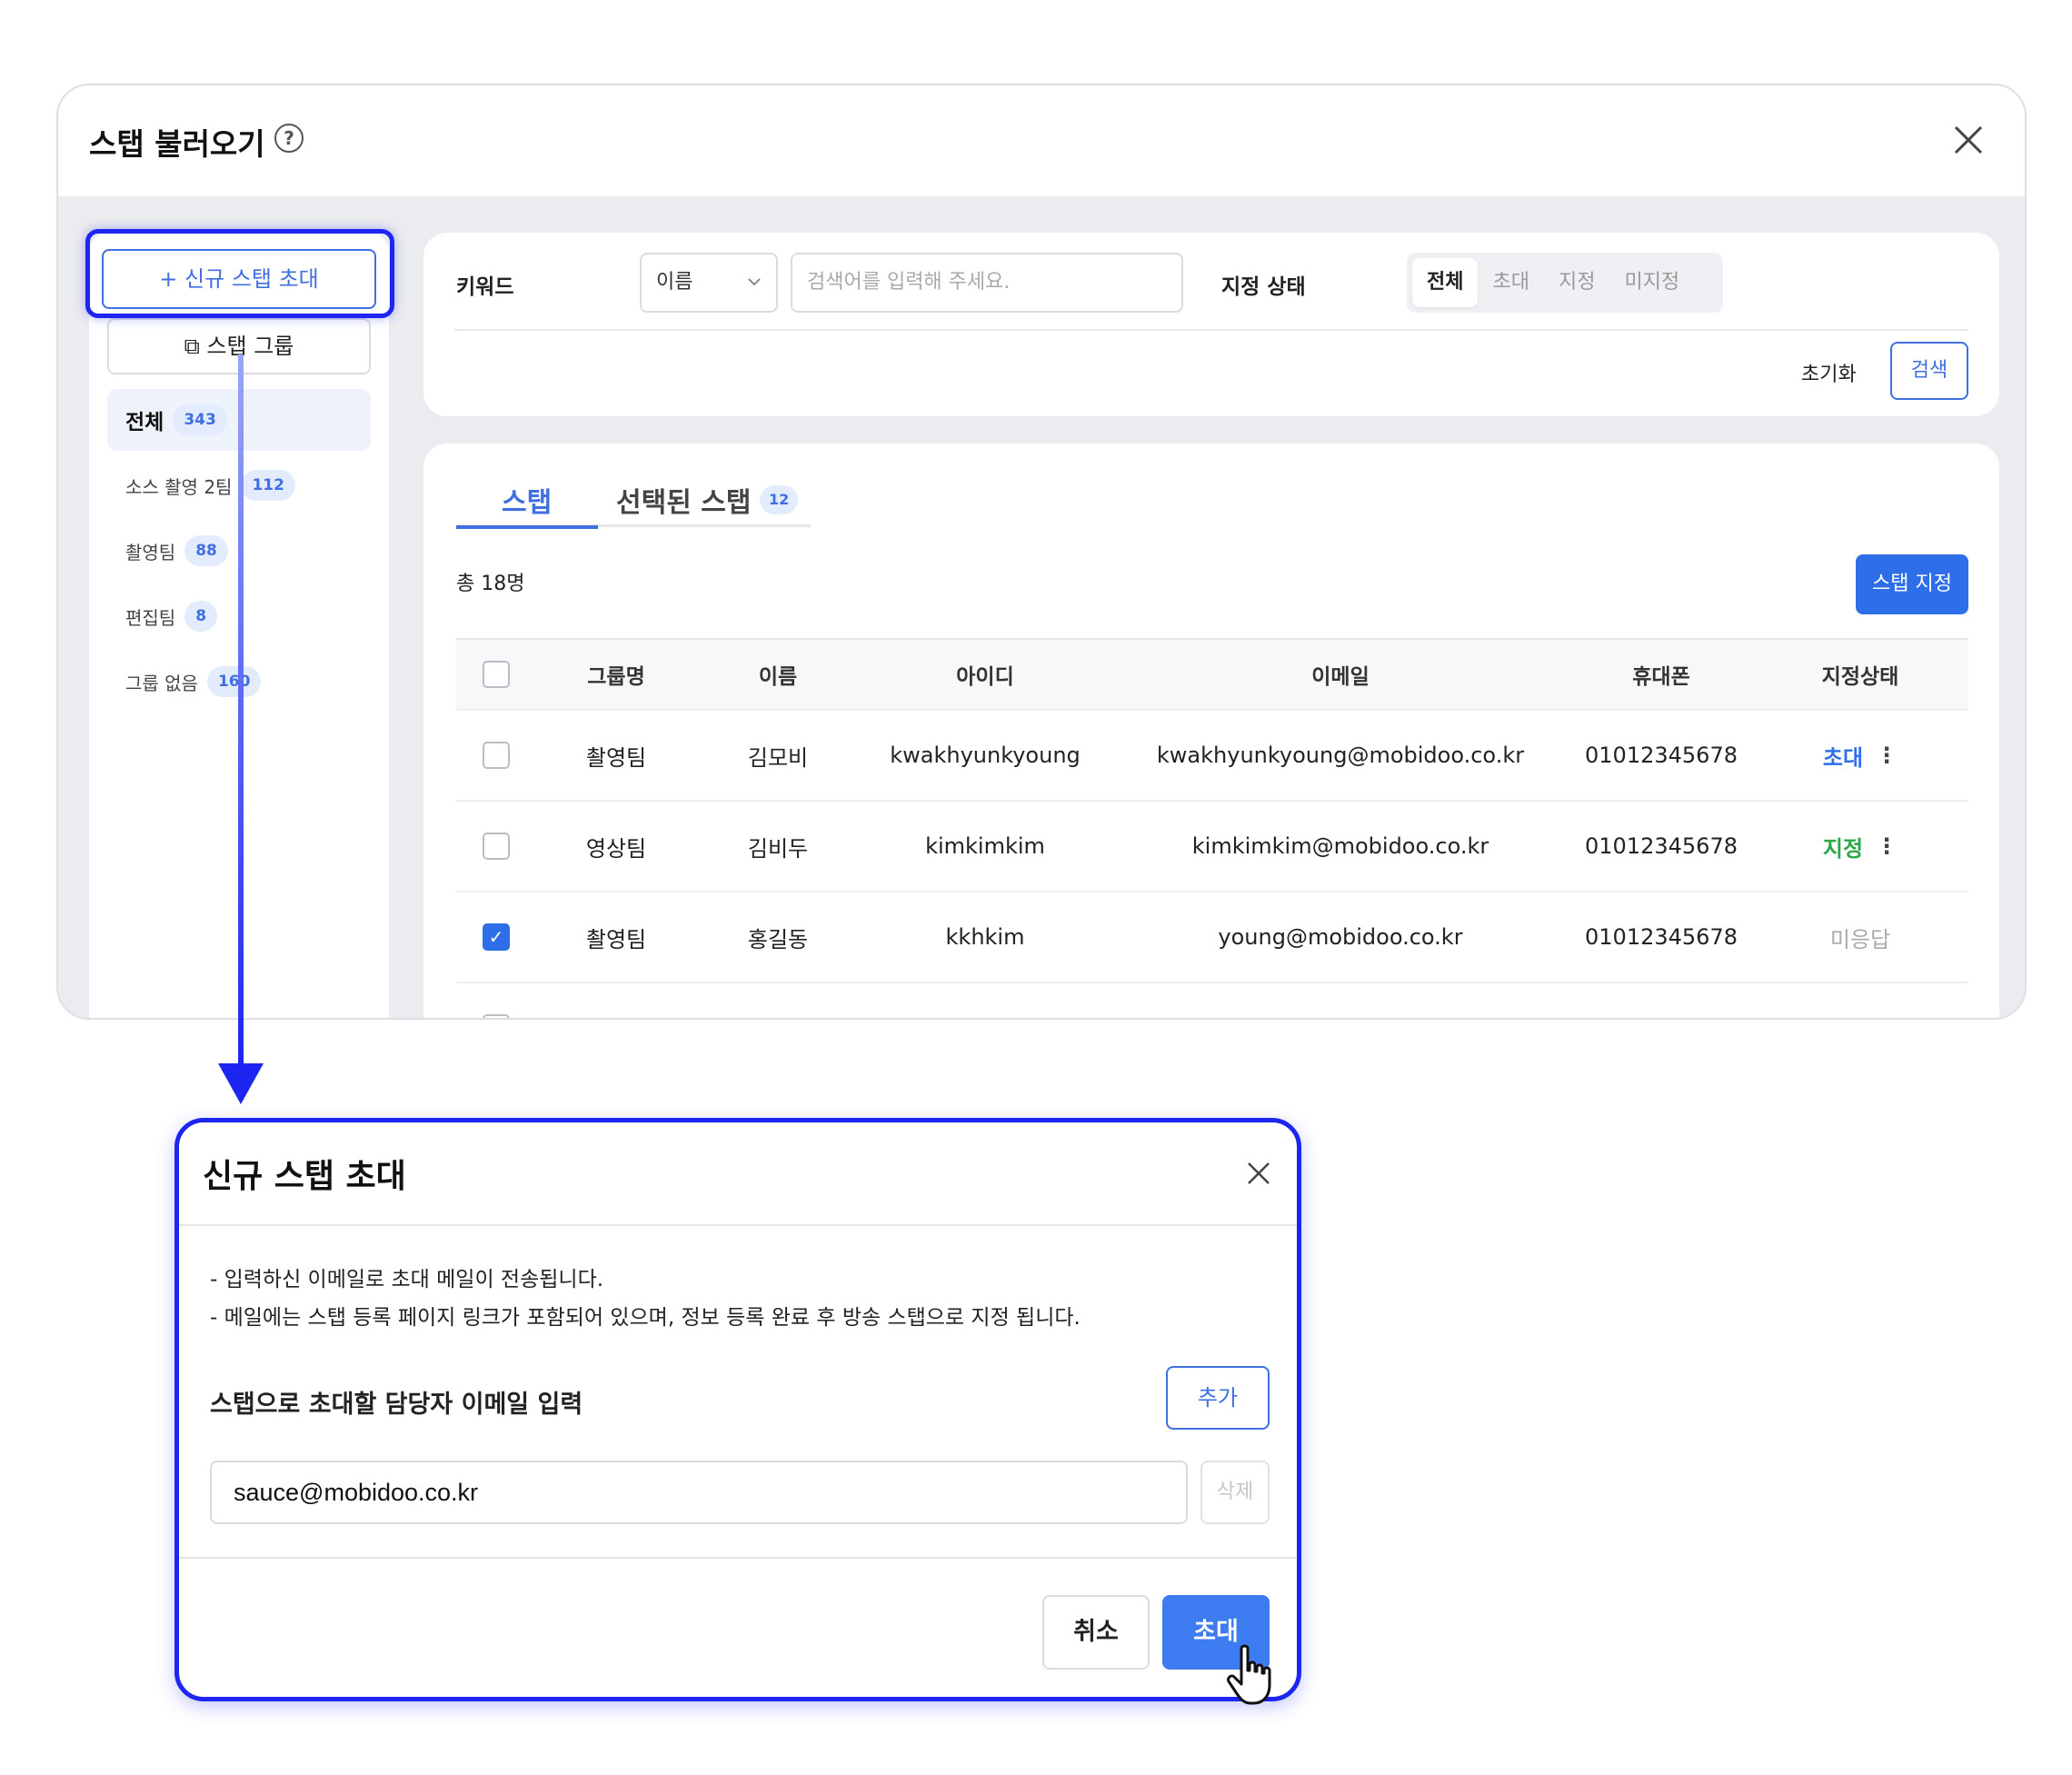 The image size is (2072, 1775). What do you see at coordinates (527, 500) in the screenshot?
I see `tab-staff: 스탭` at bounding box center [527, 500].